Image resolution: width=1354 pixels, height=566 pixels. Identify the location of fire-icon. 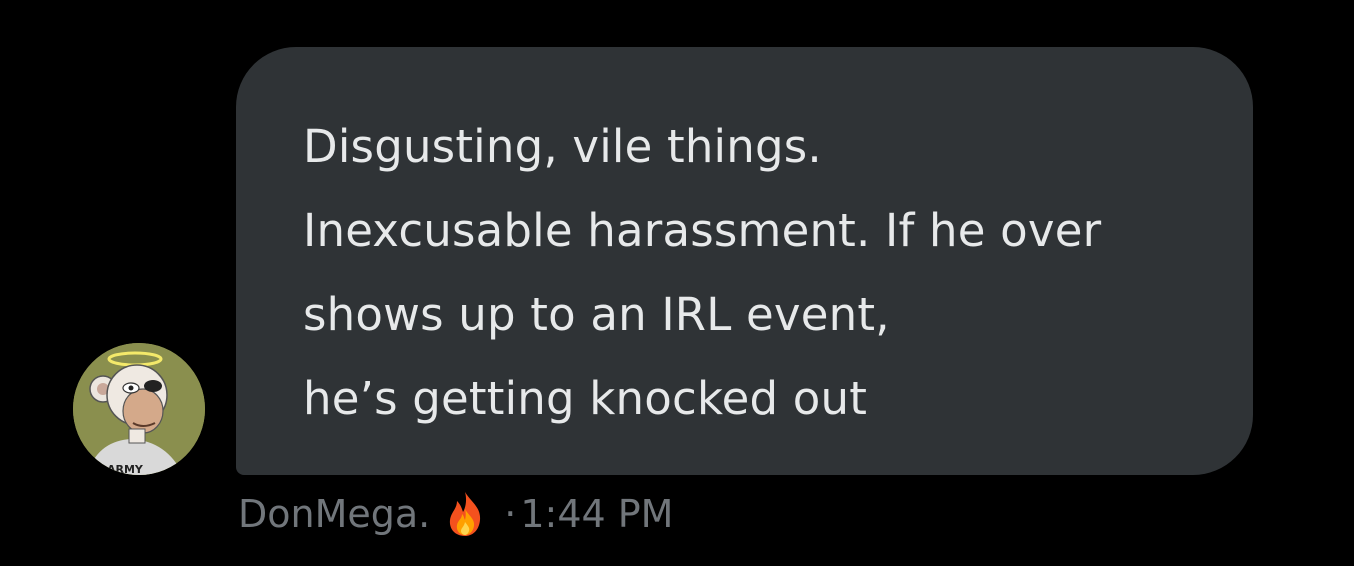
(465, 514).